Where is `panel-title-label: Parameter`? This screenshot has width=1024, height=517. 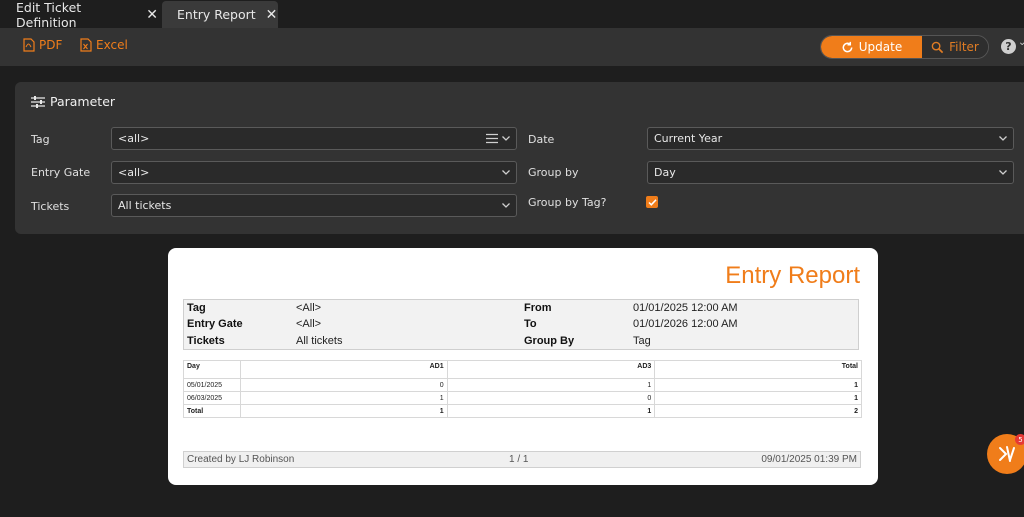
panel-title-label: Parameter is located at coordinates (83, 101).